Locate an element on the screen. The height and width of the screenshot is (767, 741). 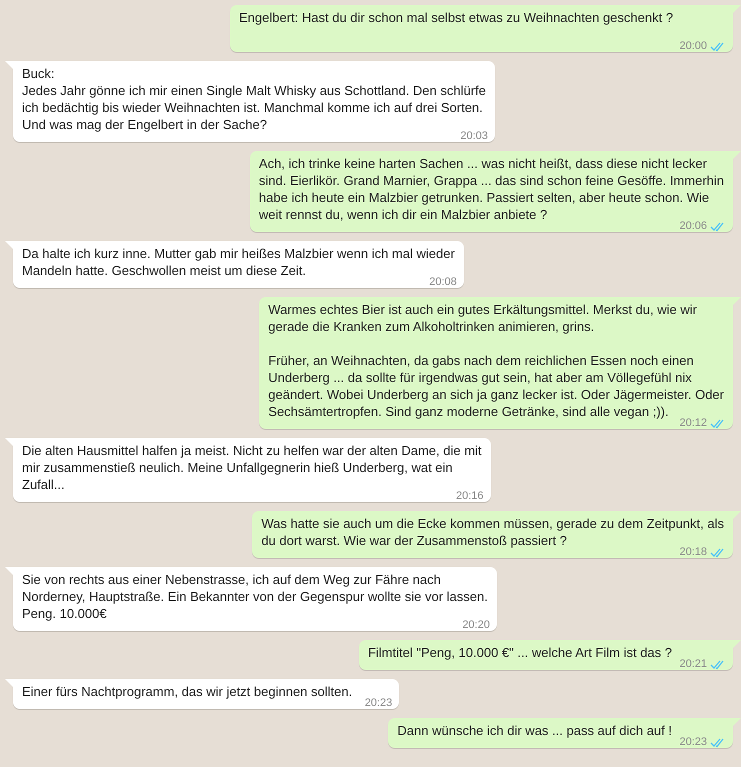
message-time: 20:03 is located at coordinates (474, 136).